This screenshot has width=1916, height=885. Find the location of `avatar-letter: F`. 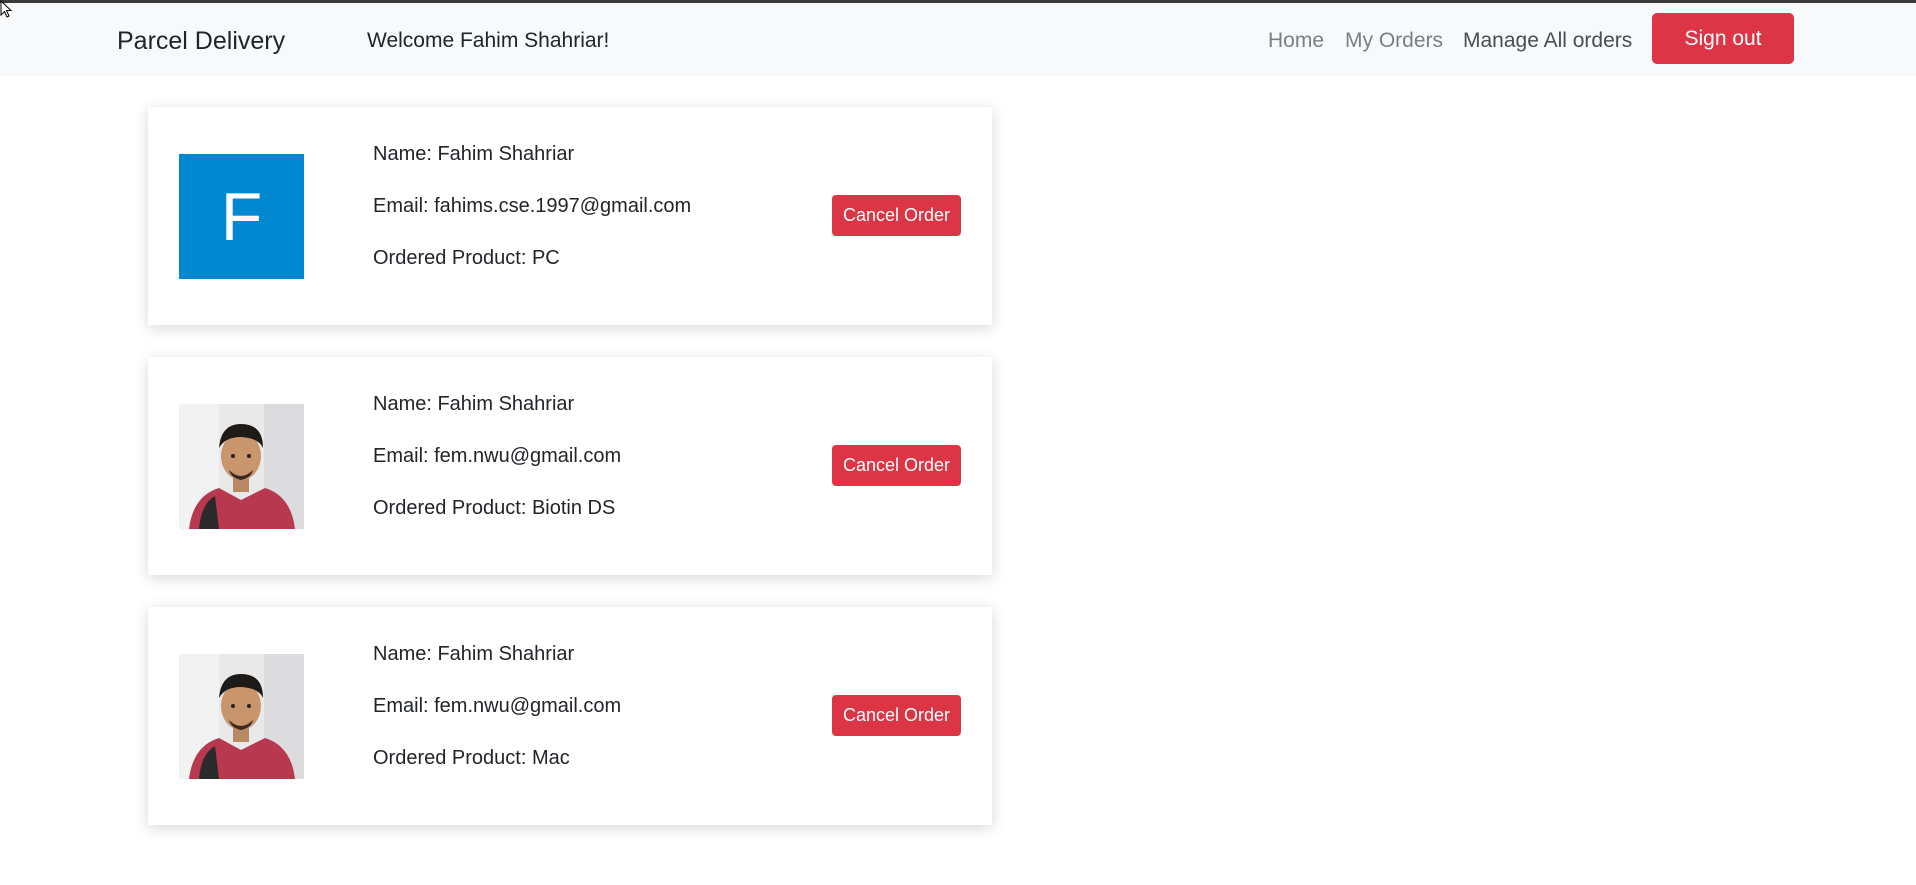

avatar-letter: F is located at coordinates (241, 216).